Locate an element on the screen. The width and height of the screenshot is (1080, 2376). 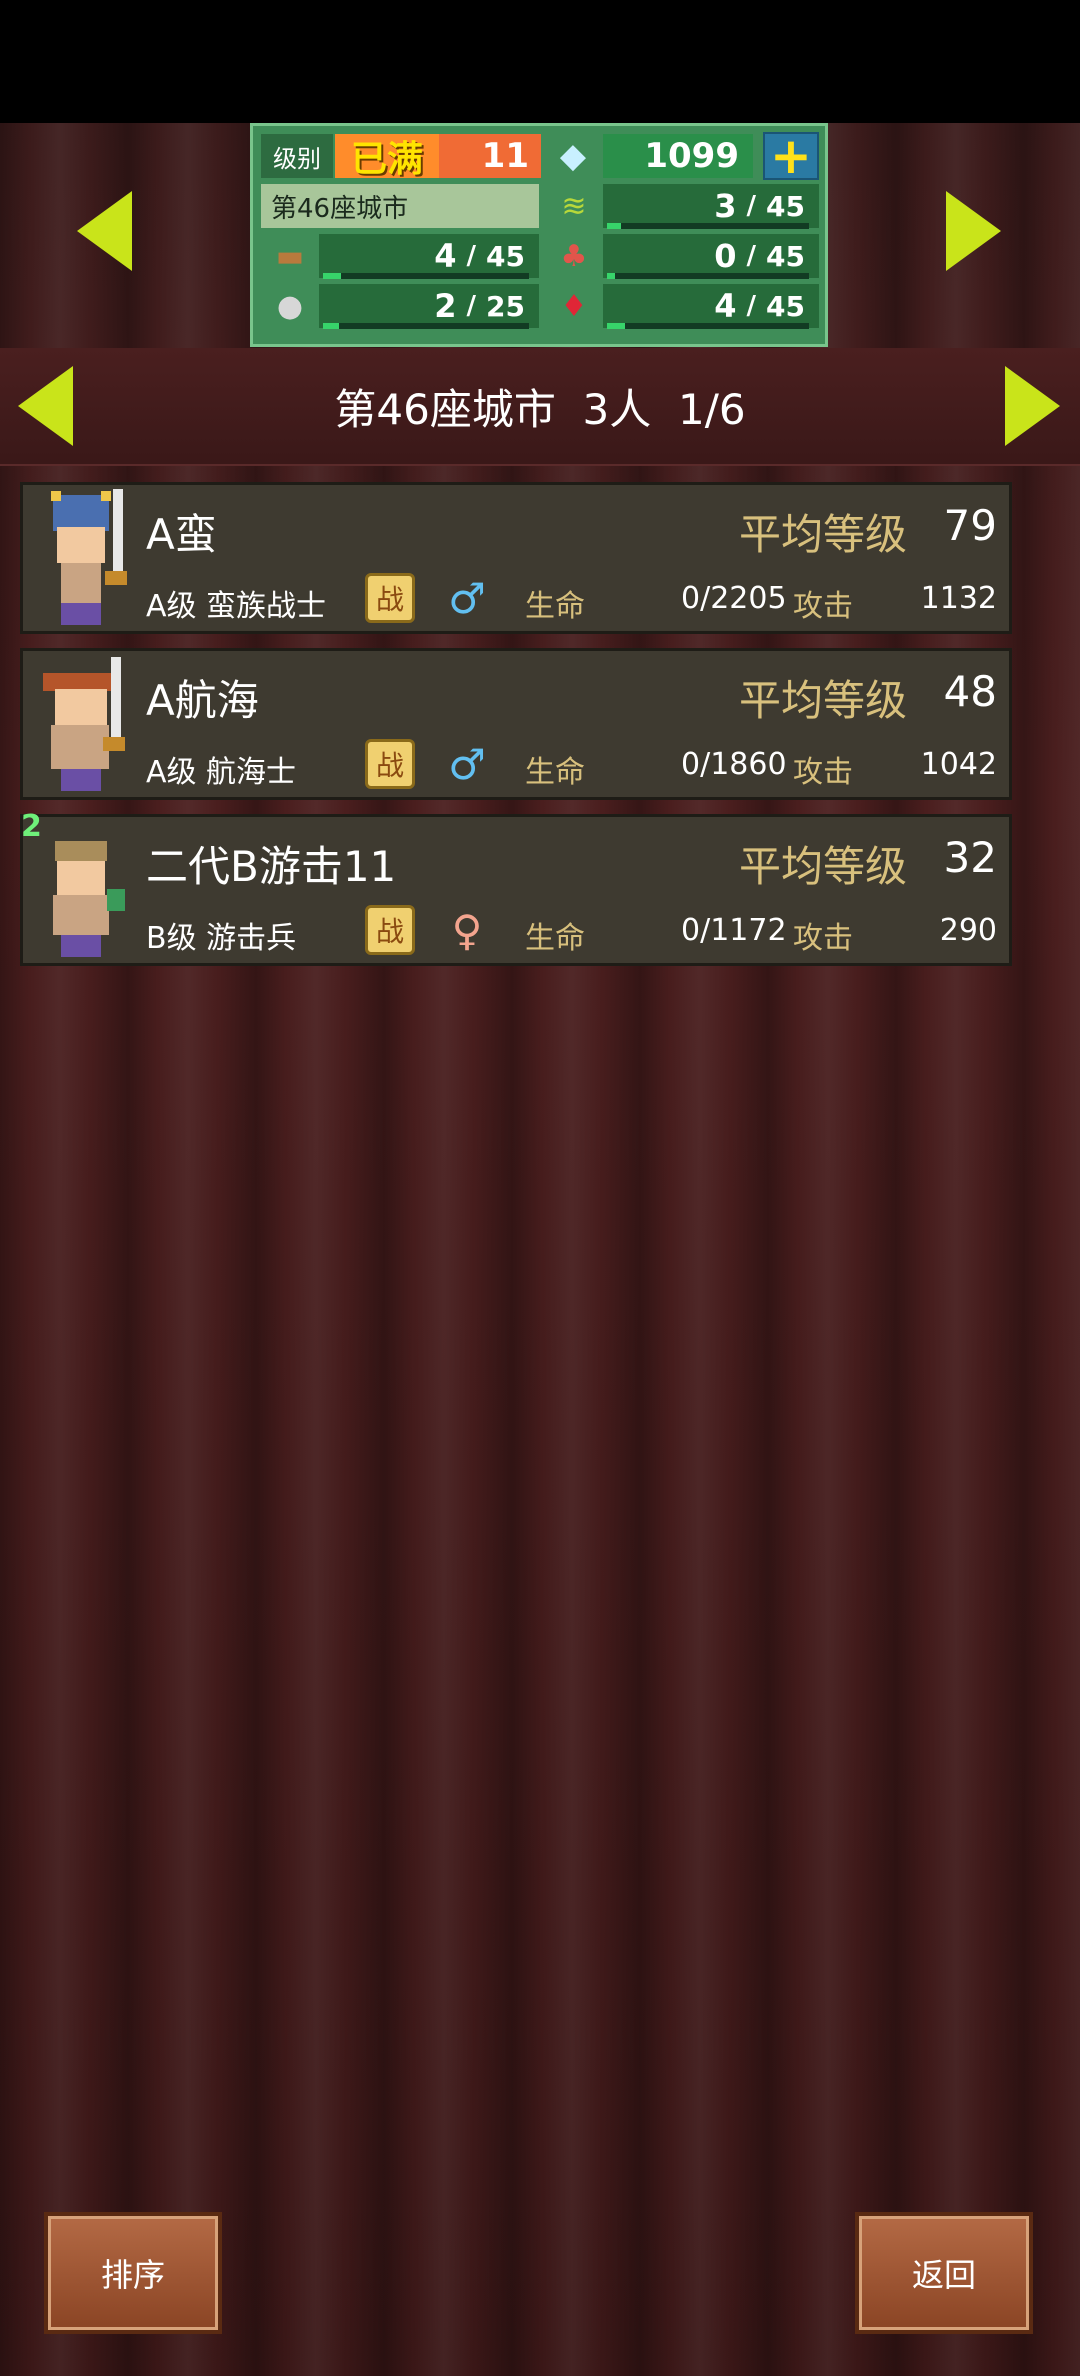
grass-value: 3 / 45 is located at coordinates (711, 206).